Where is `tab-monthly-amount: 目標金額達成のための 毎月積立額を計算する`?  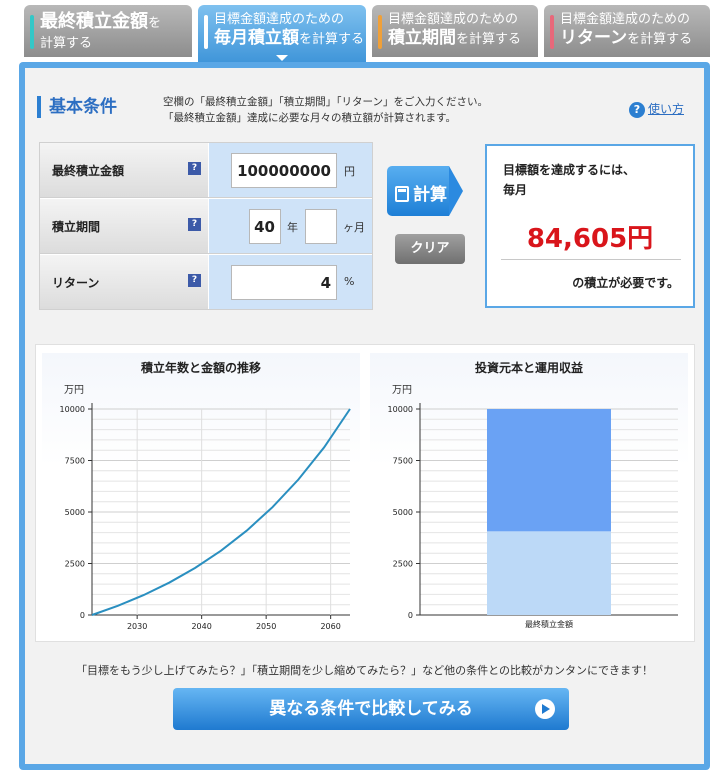
tab-monthly-amount: 目標金額達成のための 毎月積立額を計算する is located at coordinates (282, 34).